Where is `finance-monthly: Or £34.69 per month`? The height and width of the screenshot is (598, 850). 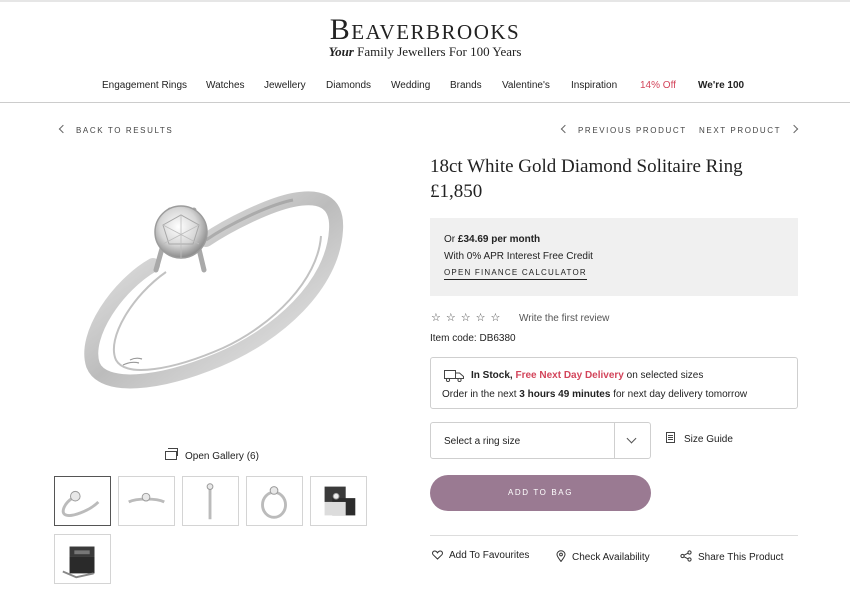
finance-monthly: Or £34.69 per month is located at coordinates (492, 239).